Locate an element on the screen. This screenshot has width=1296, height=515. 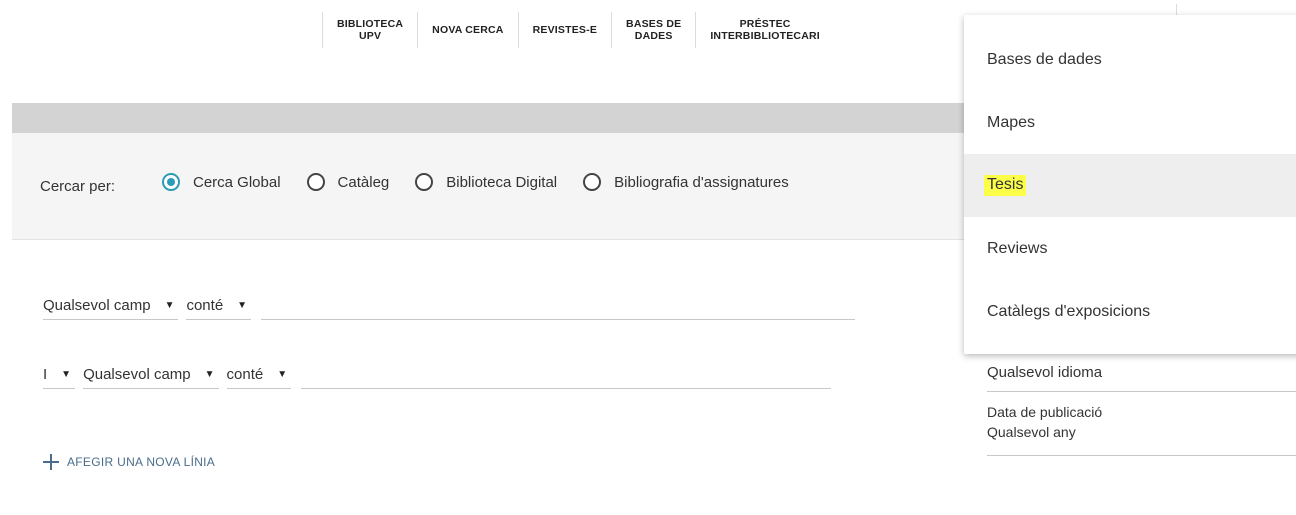
radio-label: Catàleg is located at coordinates (363, 182).